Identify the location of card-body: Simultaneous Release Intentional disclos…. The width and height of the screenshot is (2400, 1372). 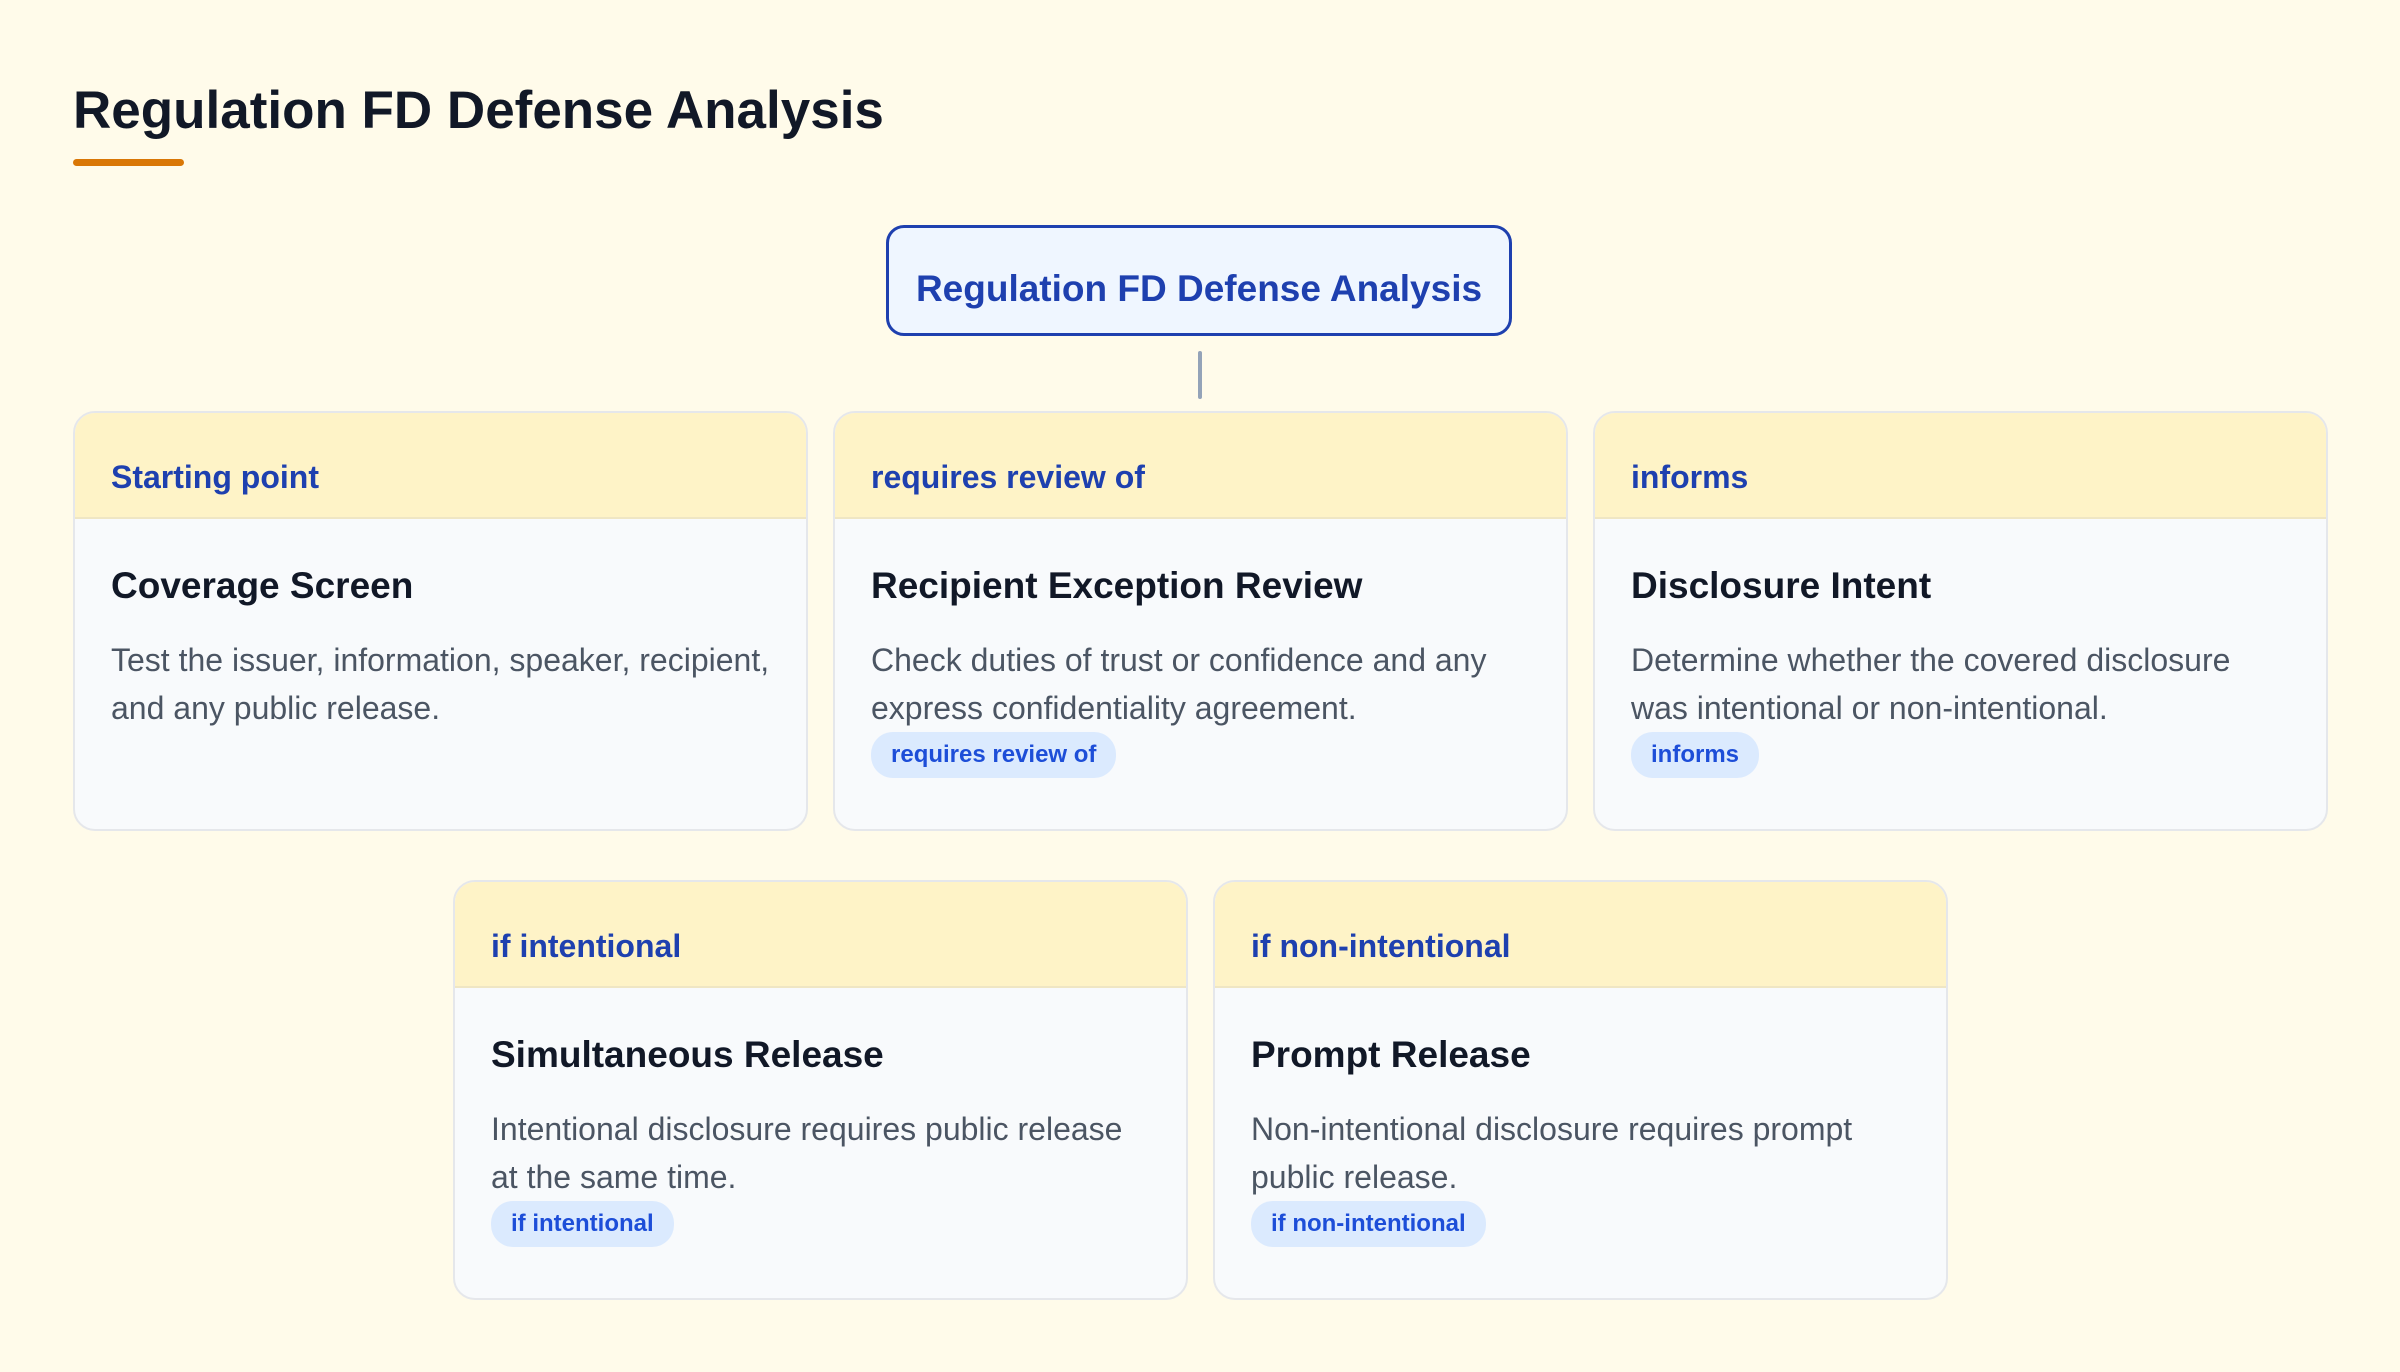
(820, 1117).